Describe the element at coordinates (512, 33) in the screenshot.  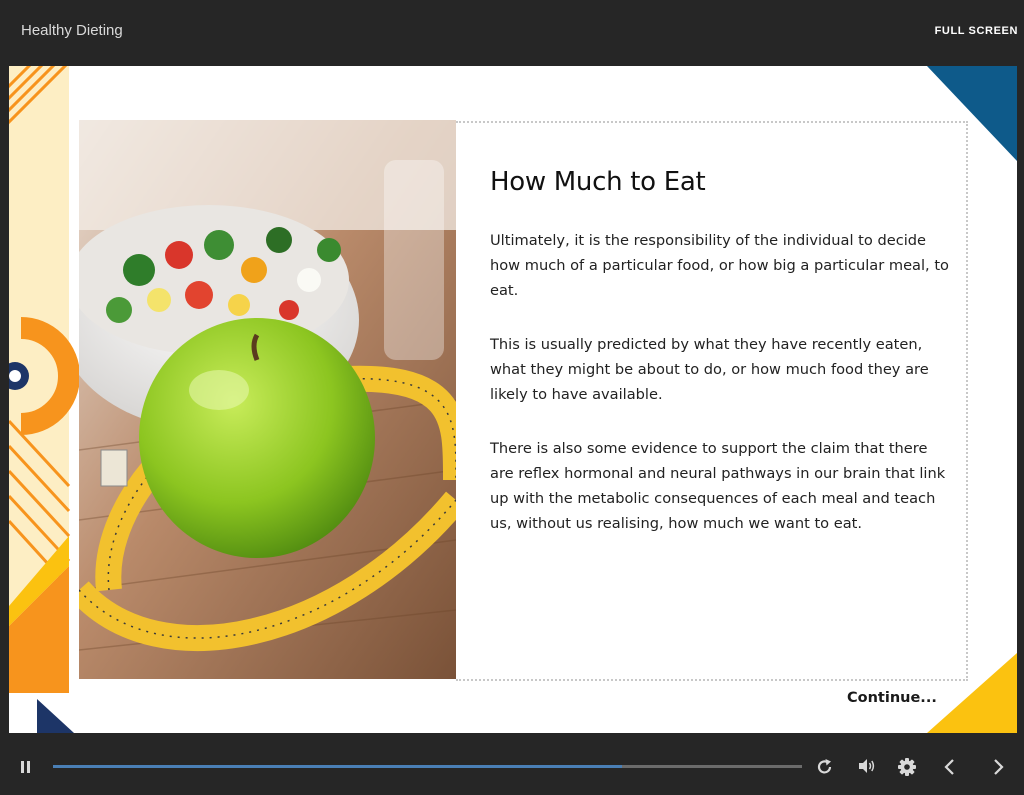
I see `top-bar: Healthy Dieting FULL SCREEN` at that location.